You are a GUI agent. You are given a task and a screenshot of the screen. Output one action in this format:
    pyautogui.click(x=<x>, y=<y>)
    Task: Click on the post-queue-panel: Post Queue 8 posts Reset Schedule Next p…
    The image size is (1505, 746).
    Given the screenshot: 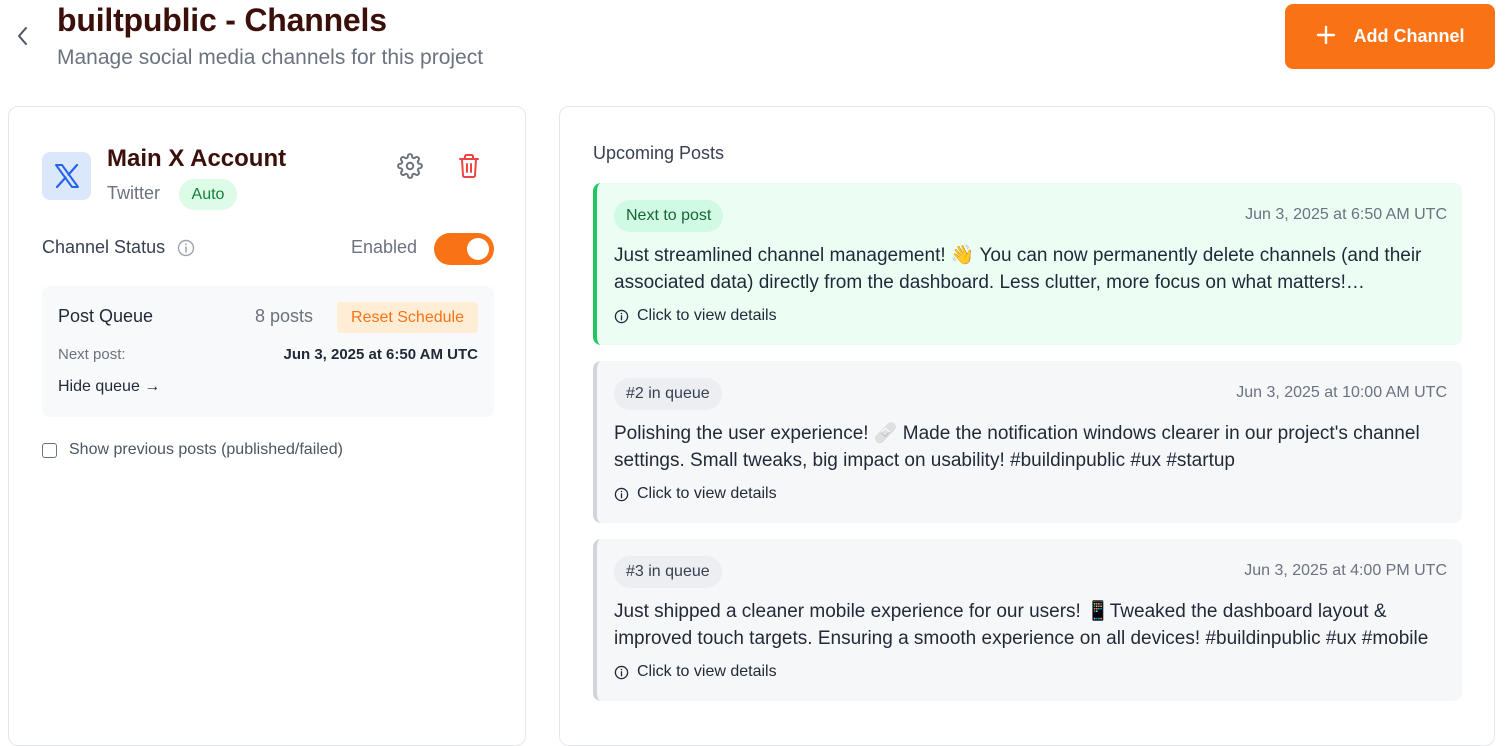 What is the action you would take?
    pyautogui.click(x=268, y=351)
    